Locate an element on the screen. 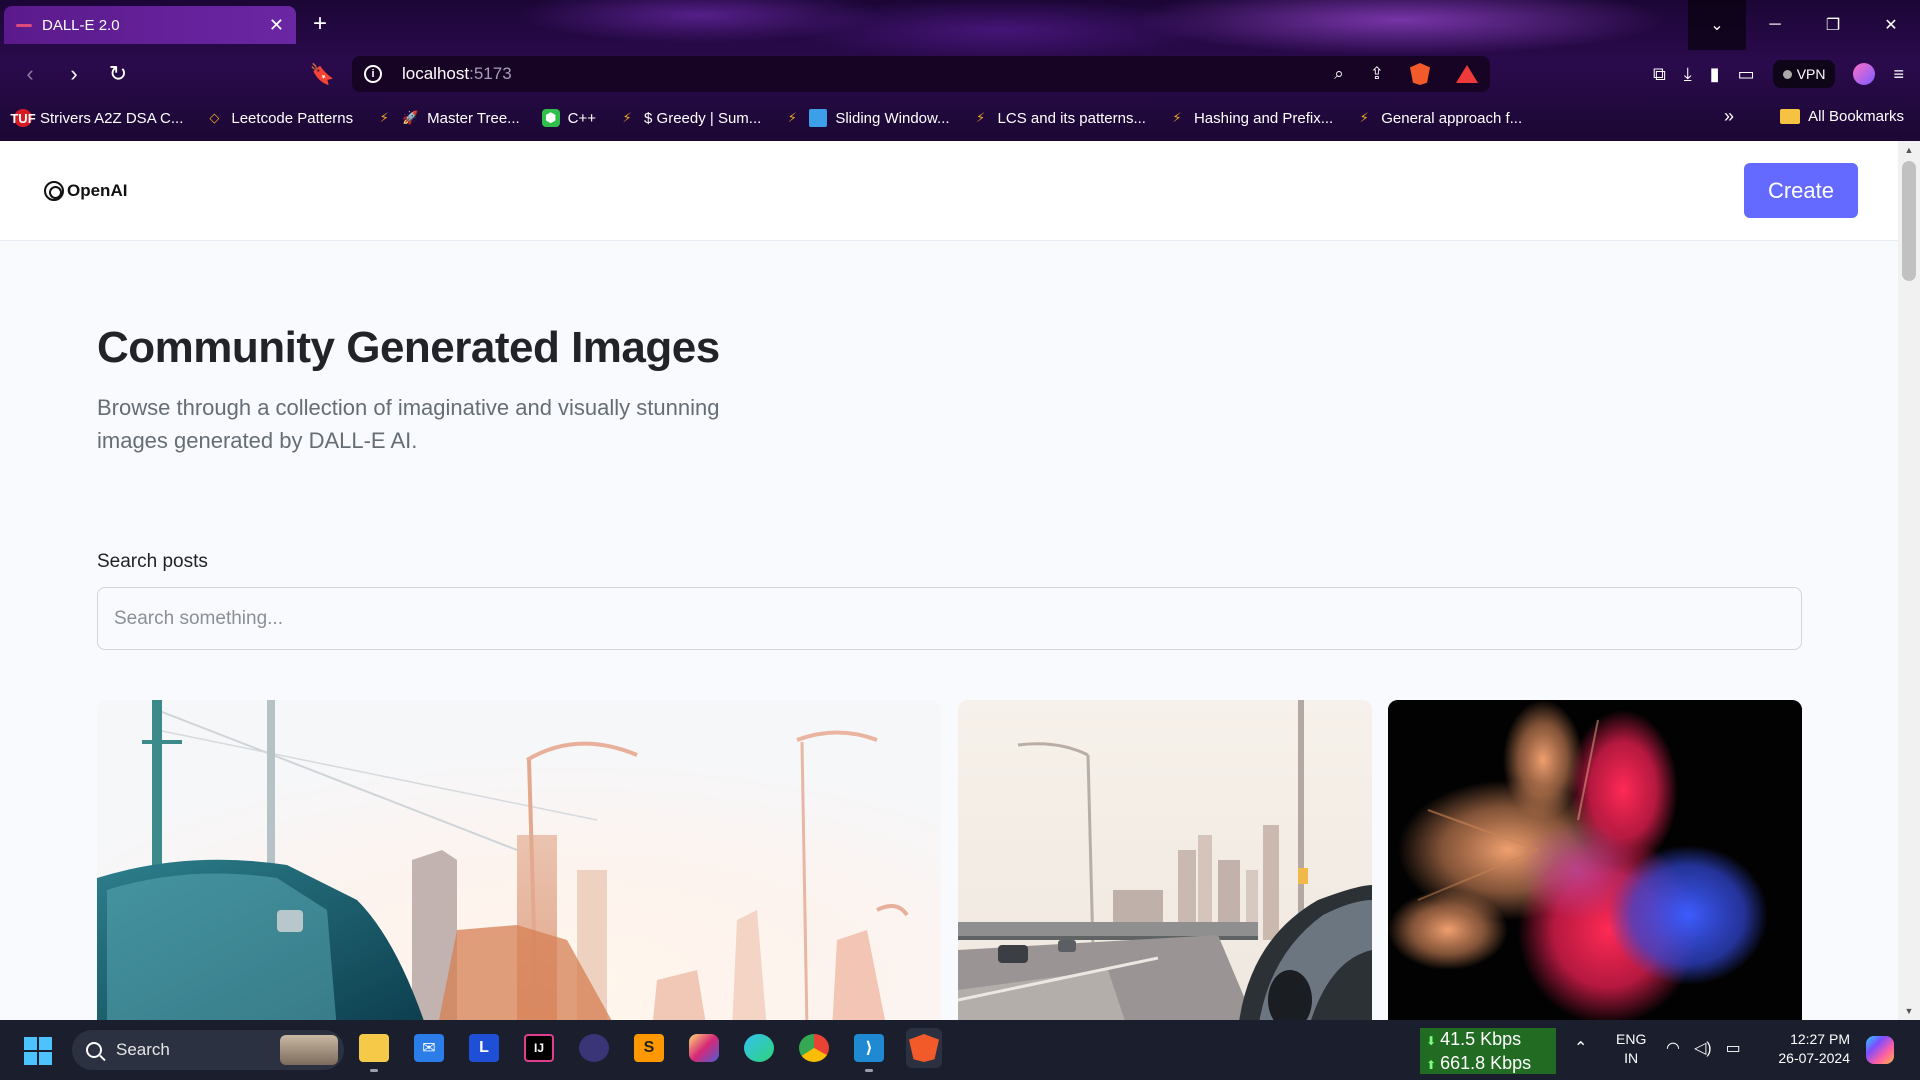  browser-tab: DALL-E 2.0 ✕ is located at coordinates (150, 25).